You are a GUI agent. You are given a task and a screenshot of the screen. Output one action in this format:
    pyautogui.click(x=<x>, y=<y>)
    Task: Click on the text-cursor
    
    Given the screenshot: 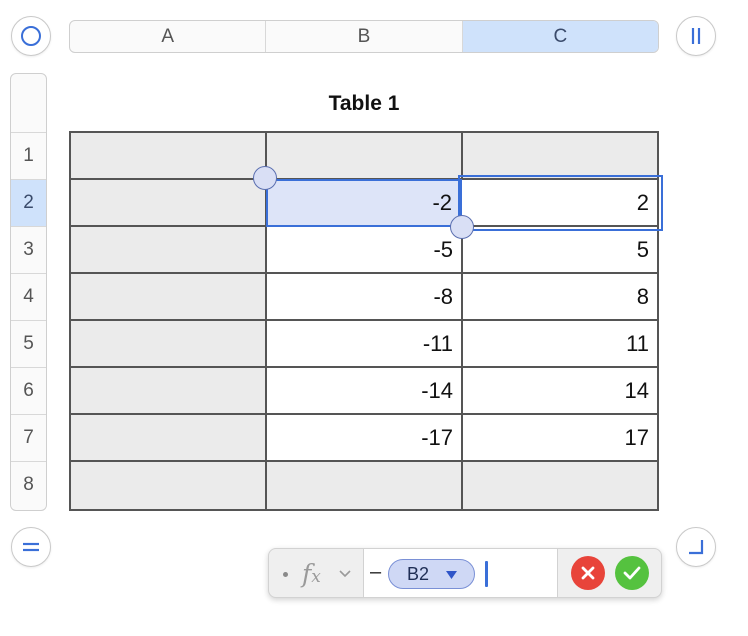 What is the action you would take?
    pyautogui.click(x=486, y=574)
    